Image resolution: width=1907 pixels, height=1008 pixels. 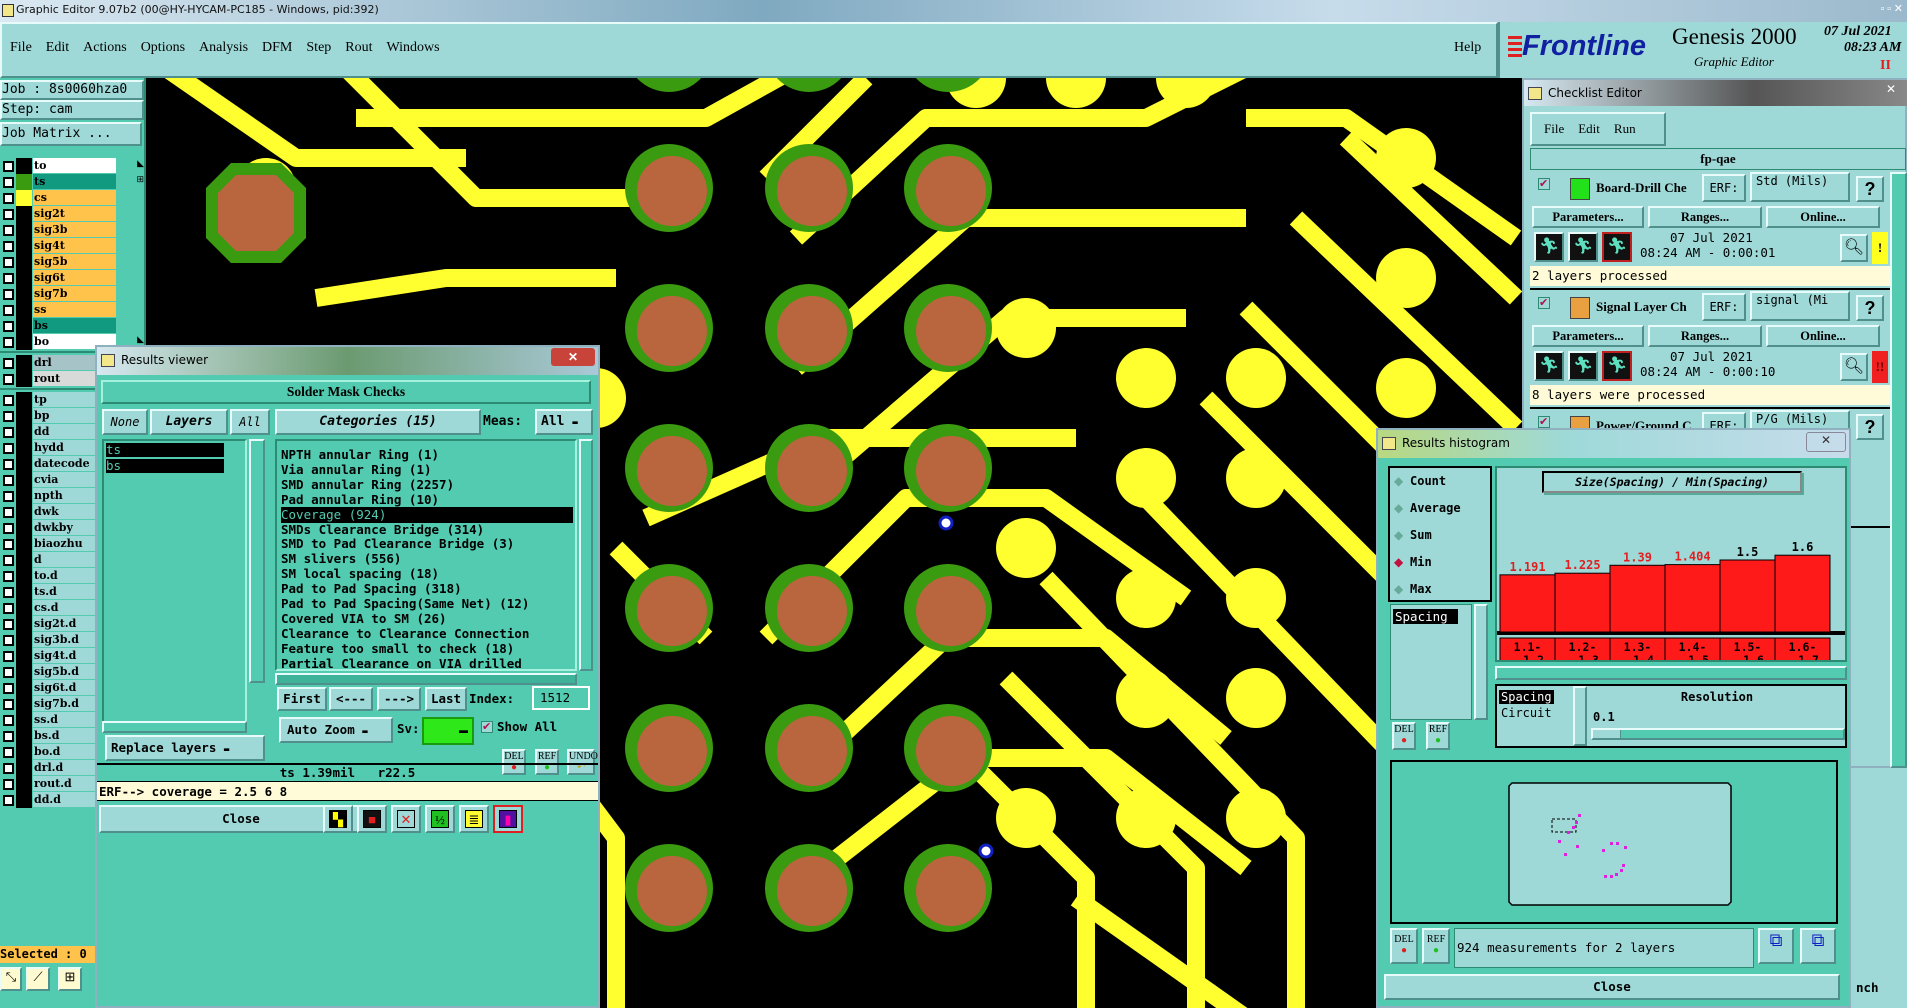 What do you see at coordinates (426, 574) in the screenshot?
I see `category-item: SM local spacing (18)` at bounding box center [426, 574].